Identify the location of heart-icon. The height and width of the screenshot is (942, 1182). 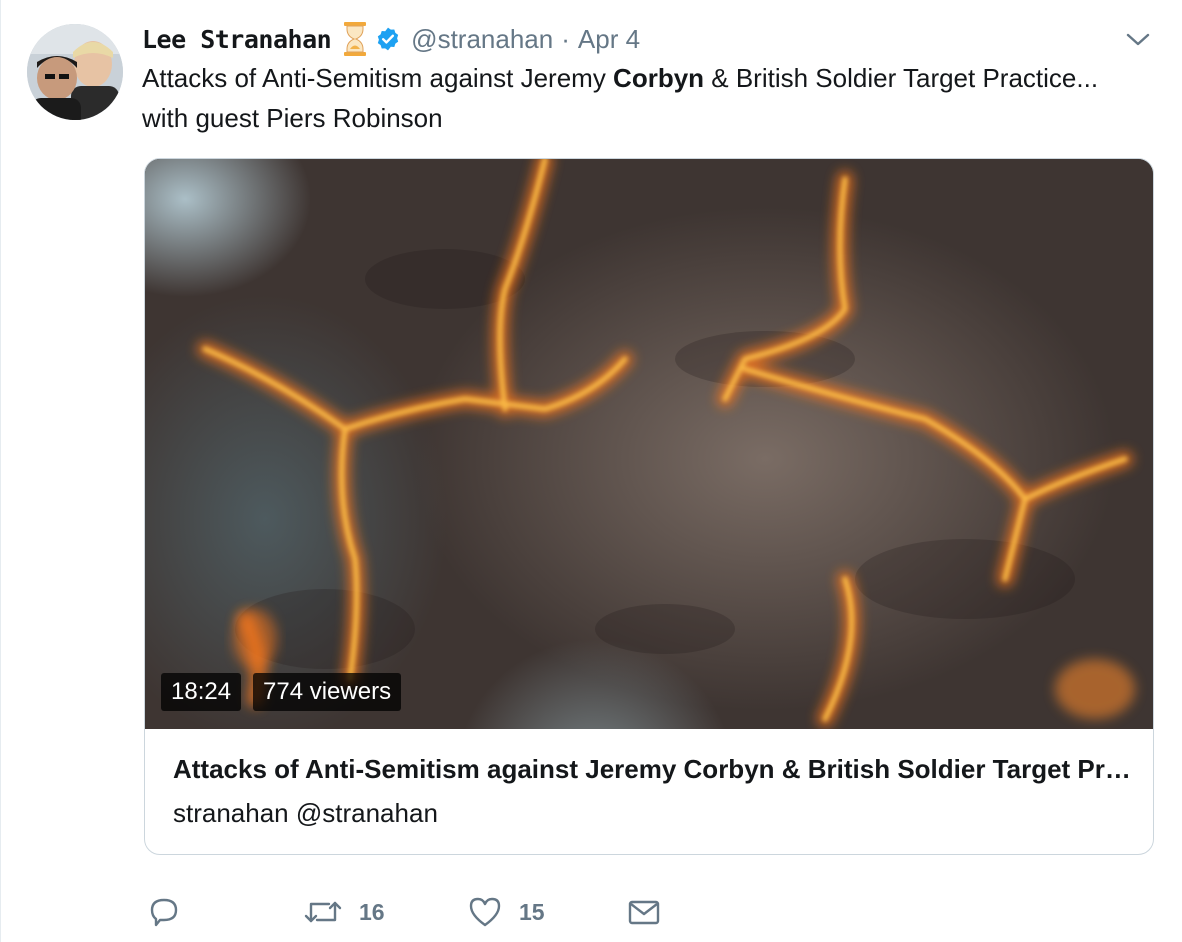
(485, 912).